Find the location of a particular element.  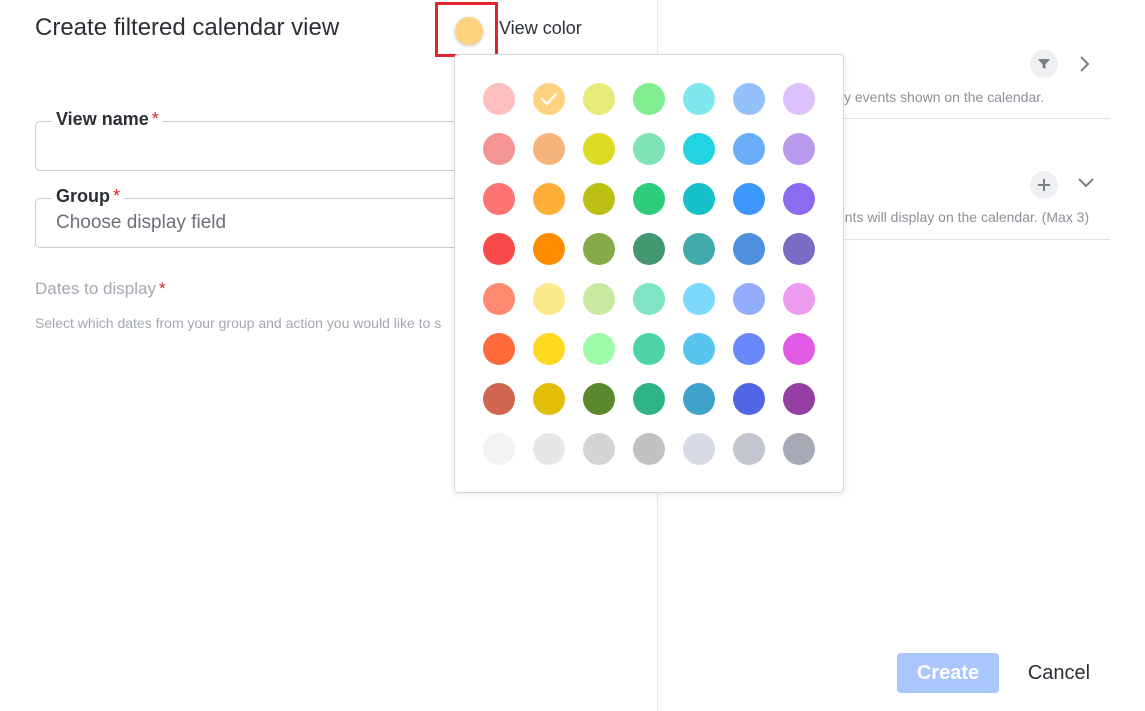

cancel-button: Cancel is located at coordinates (1059, 673).